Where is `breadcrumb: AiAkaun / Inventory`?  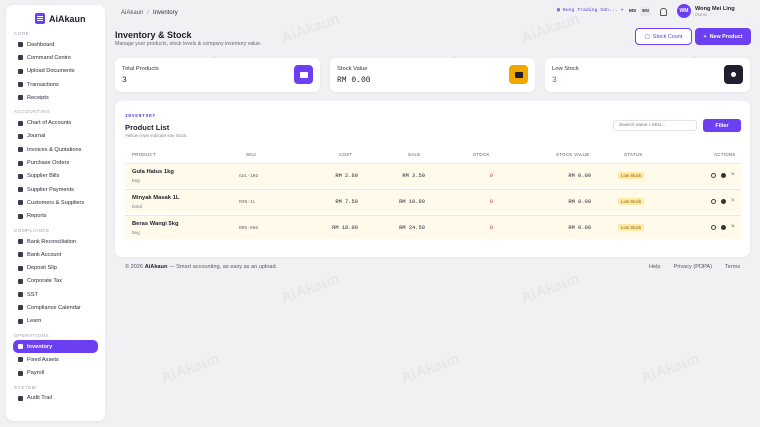 breadcrumb: AiAkaun / Inventory is located at coordinates (149, 13).